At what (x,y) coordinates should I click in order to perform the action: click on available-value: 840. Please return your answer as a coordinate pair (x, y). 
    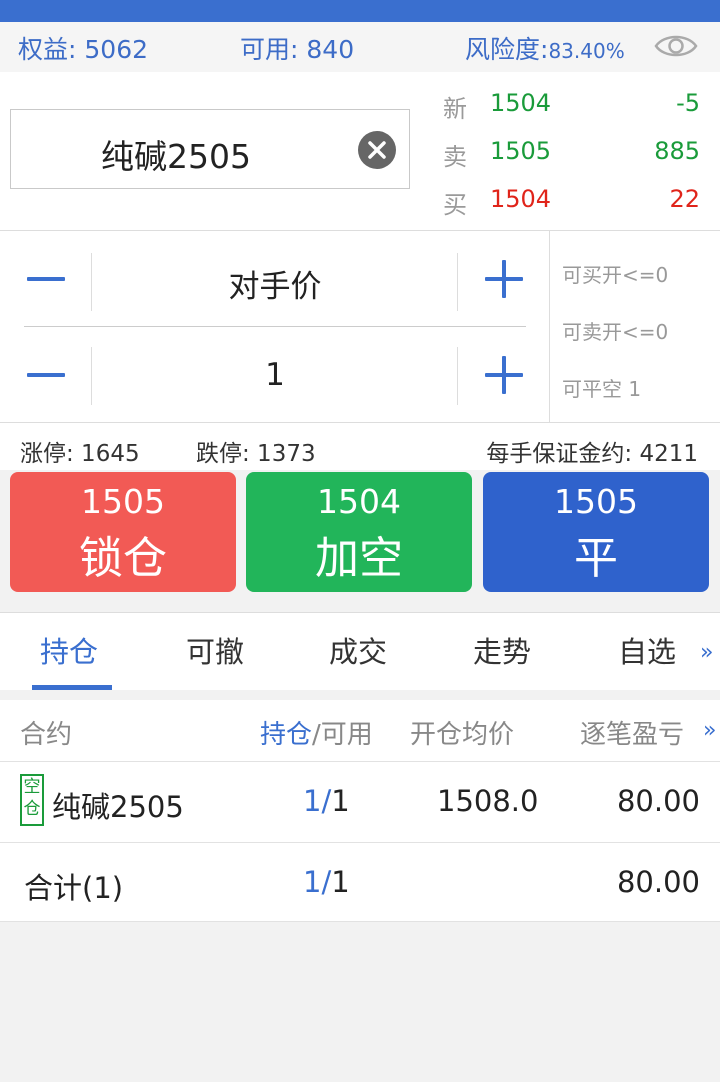
    Looking at the image, I should click on (330, 49).